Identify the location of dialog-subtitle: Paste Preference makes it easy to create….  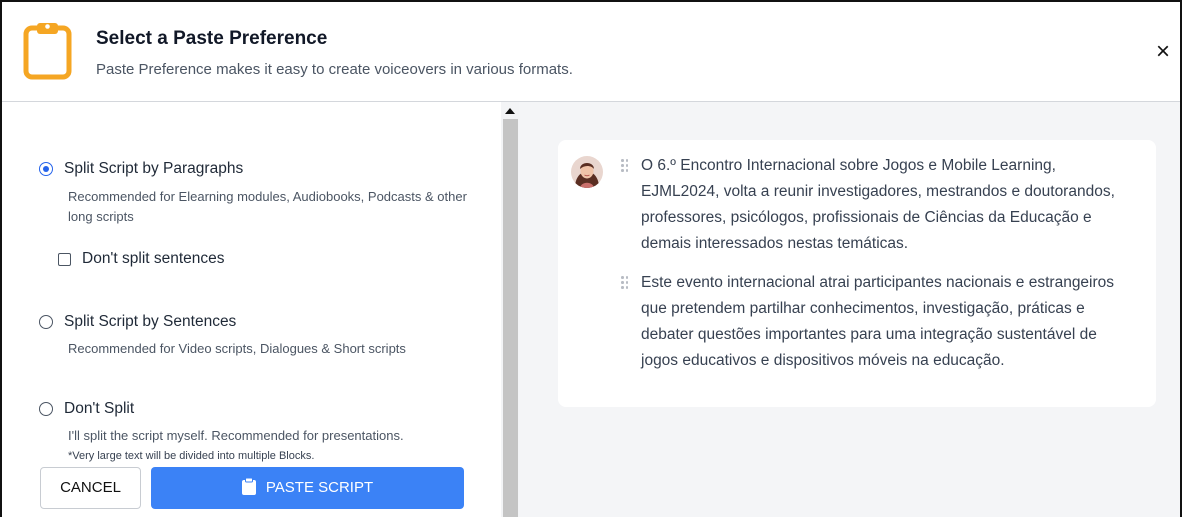
(334, 69).